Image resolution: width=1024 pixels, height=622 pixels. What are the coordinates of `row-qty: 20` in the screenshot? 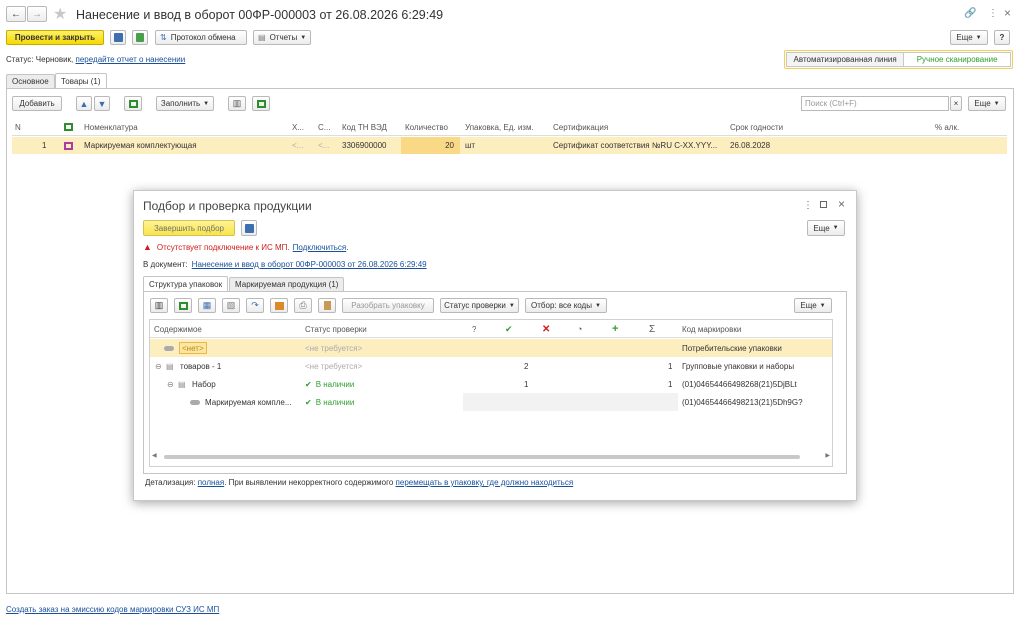 It's located at (430, 145).